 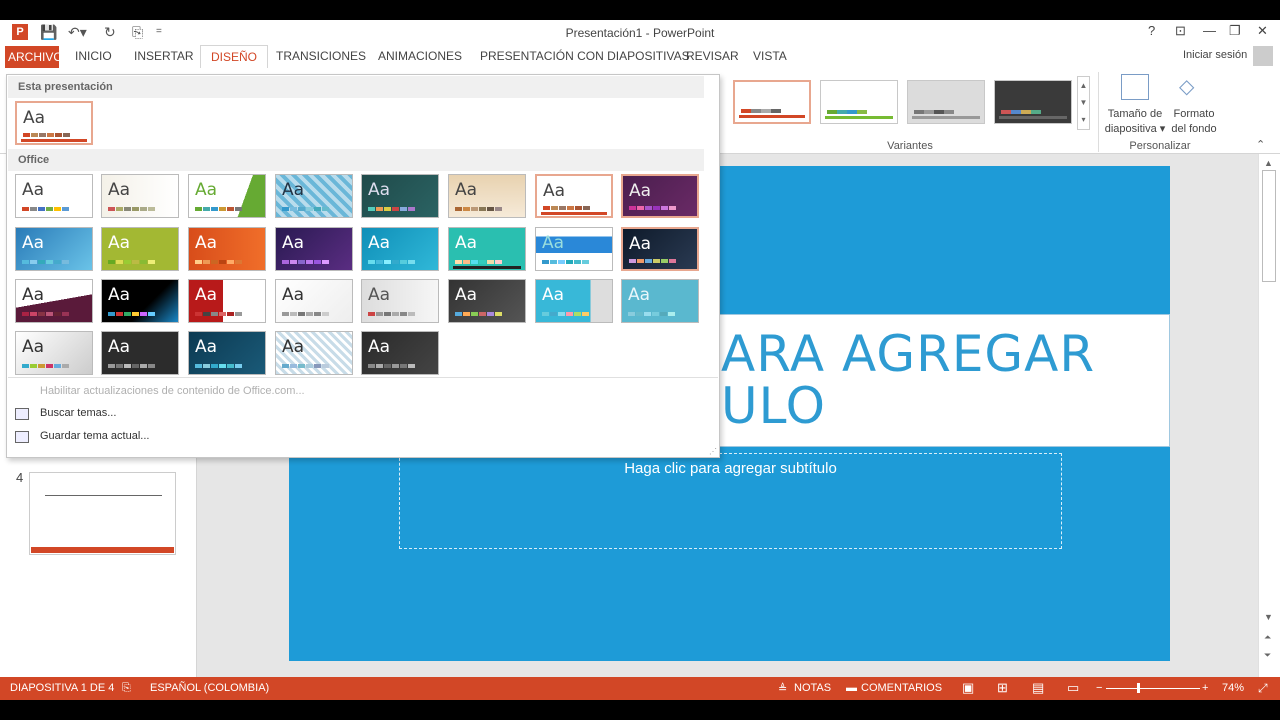 I want to click on theme-office-27: Aa, so click(x=227, y=353).